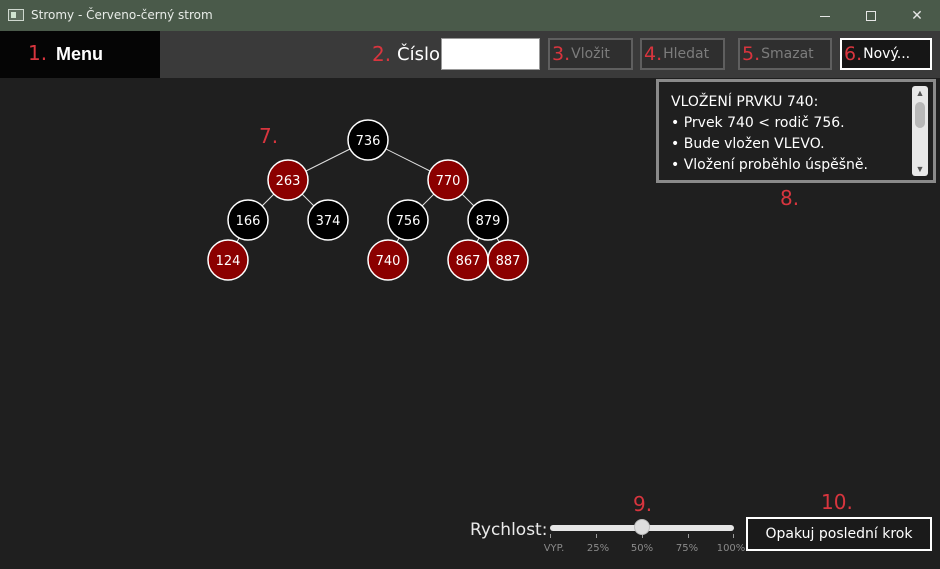 Image resolution: width=940 pixels, height=569 pixels. What do you see at coordinates (837, 502) in the screenshot?
I see `annotation-10: 10.` at bounding box center [837, 502].